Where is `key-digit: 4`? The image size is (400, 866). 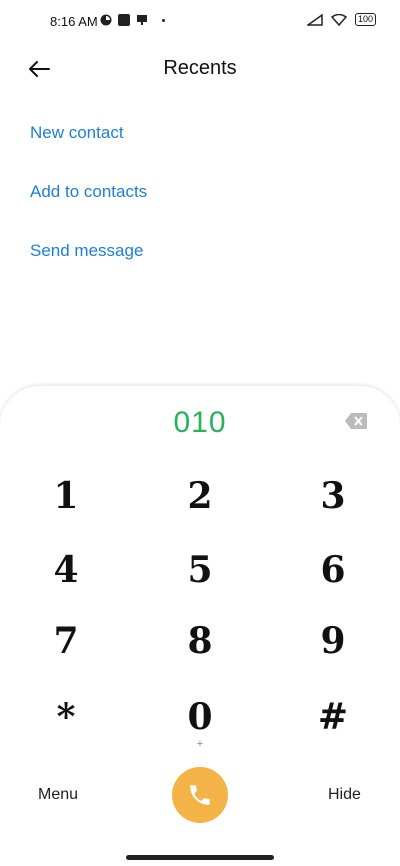 key-digit: 4 is located at coordinates (66, 570).